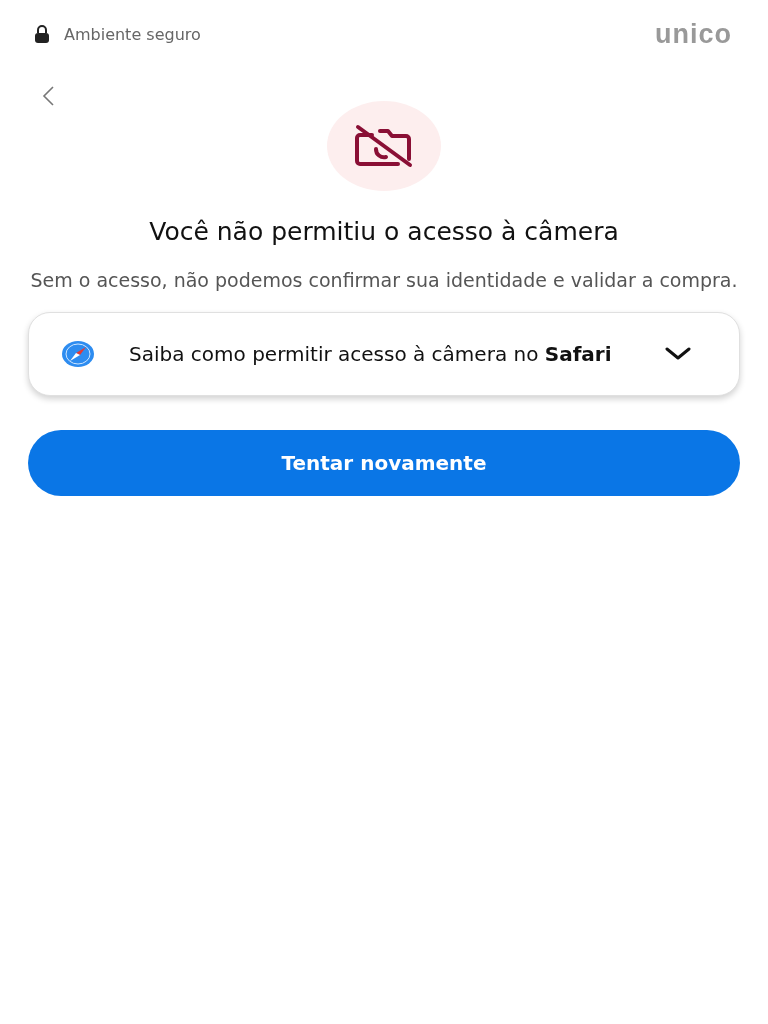 The width and height of the screenshot is (768, 1024). What do you see at coordinates (384, 146) in the screenshot?
I see `camera-off-icon` at bounding box center [384, 146].